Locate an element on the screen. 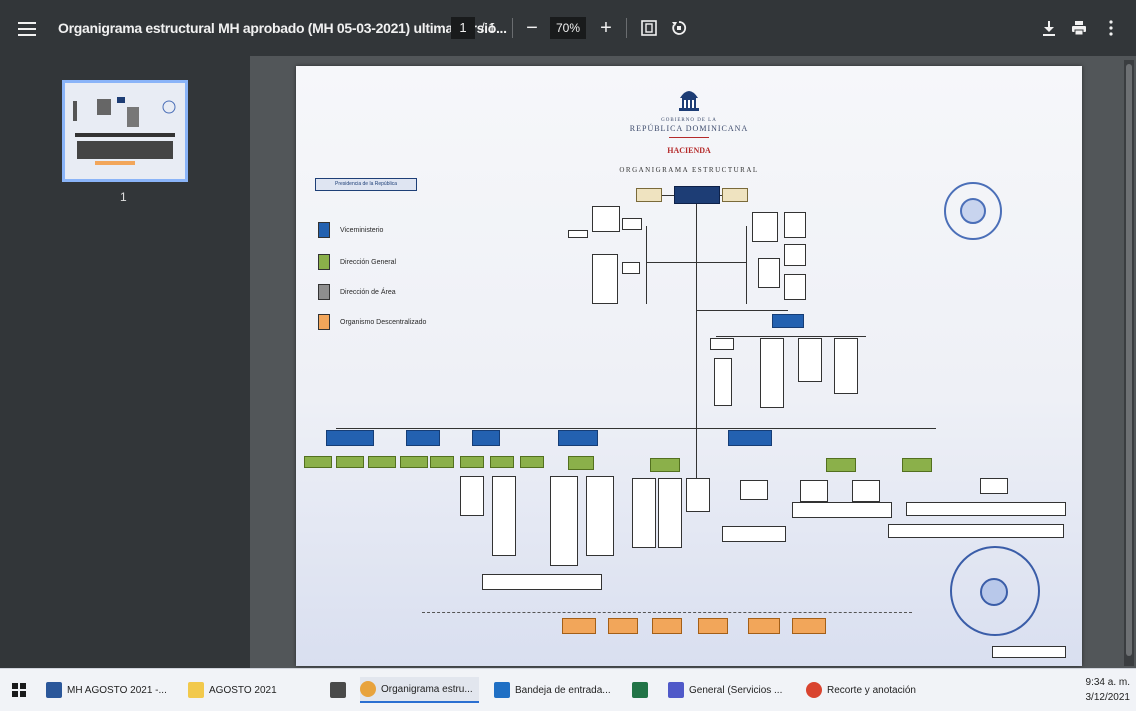 The width and height of the screenshot is (1136, 711). snip-icon is located at coordinates (814, 690).